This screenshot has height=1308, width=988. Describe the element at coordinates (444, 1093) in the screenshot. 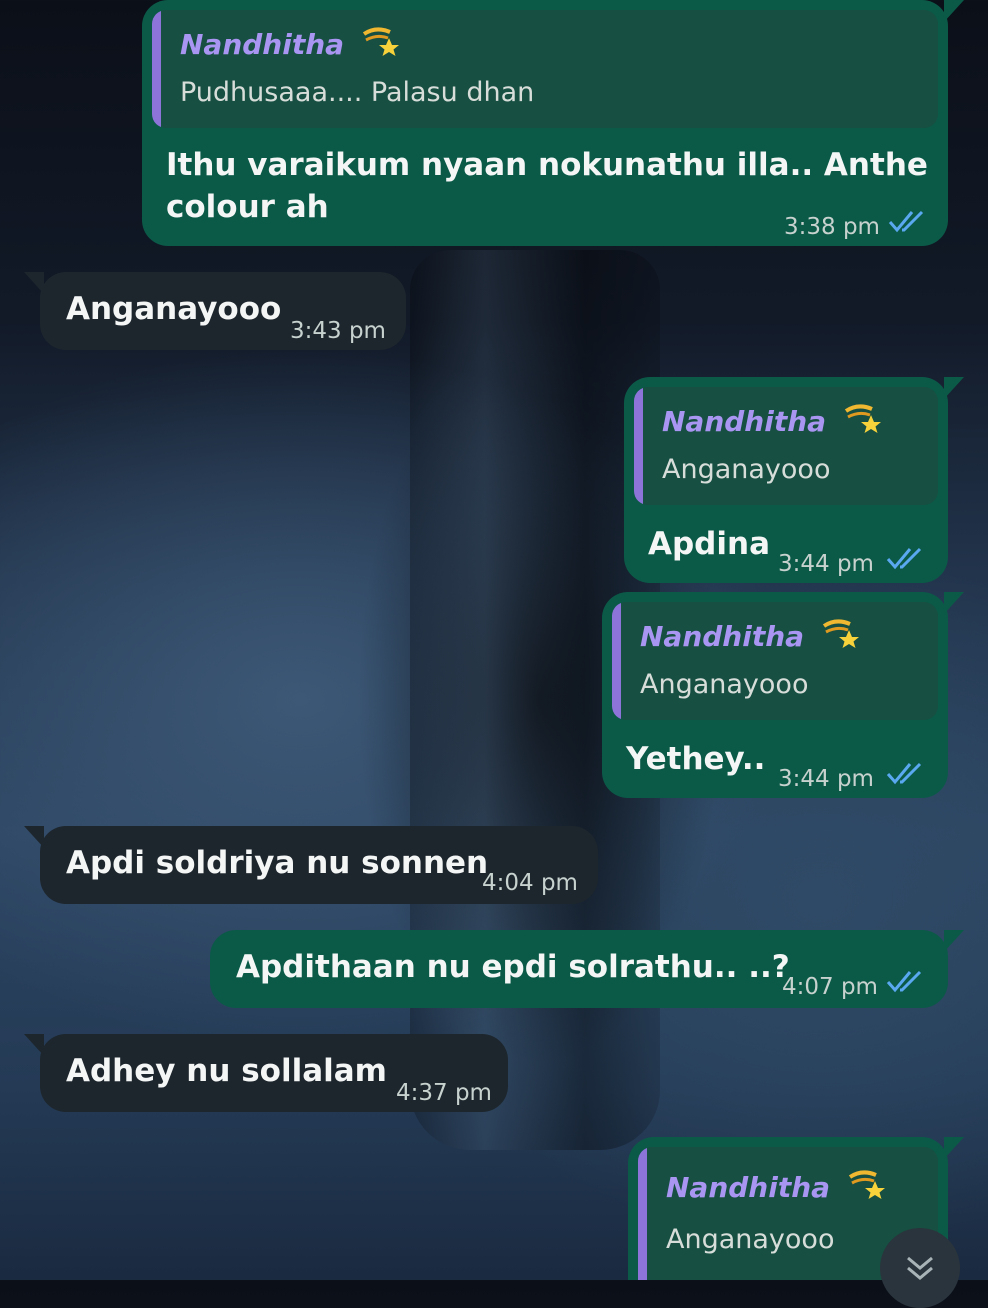

I see `message-time: 4:37 pm` at that location.